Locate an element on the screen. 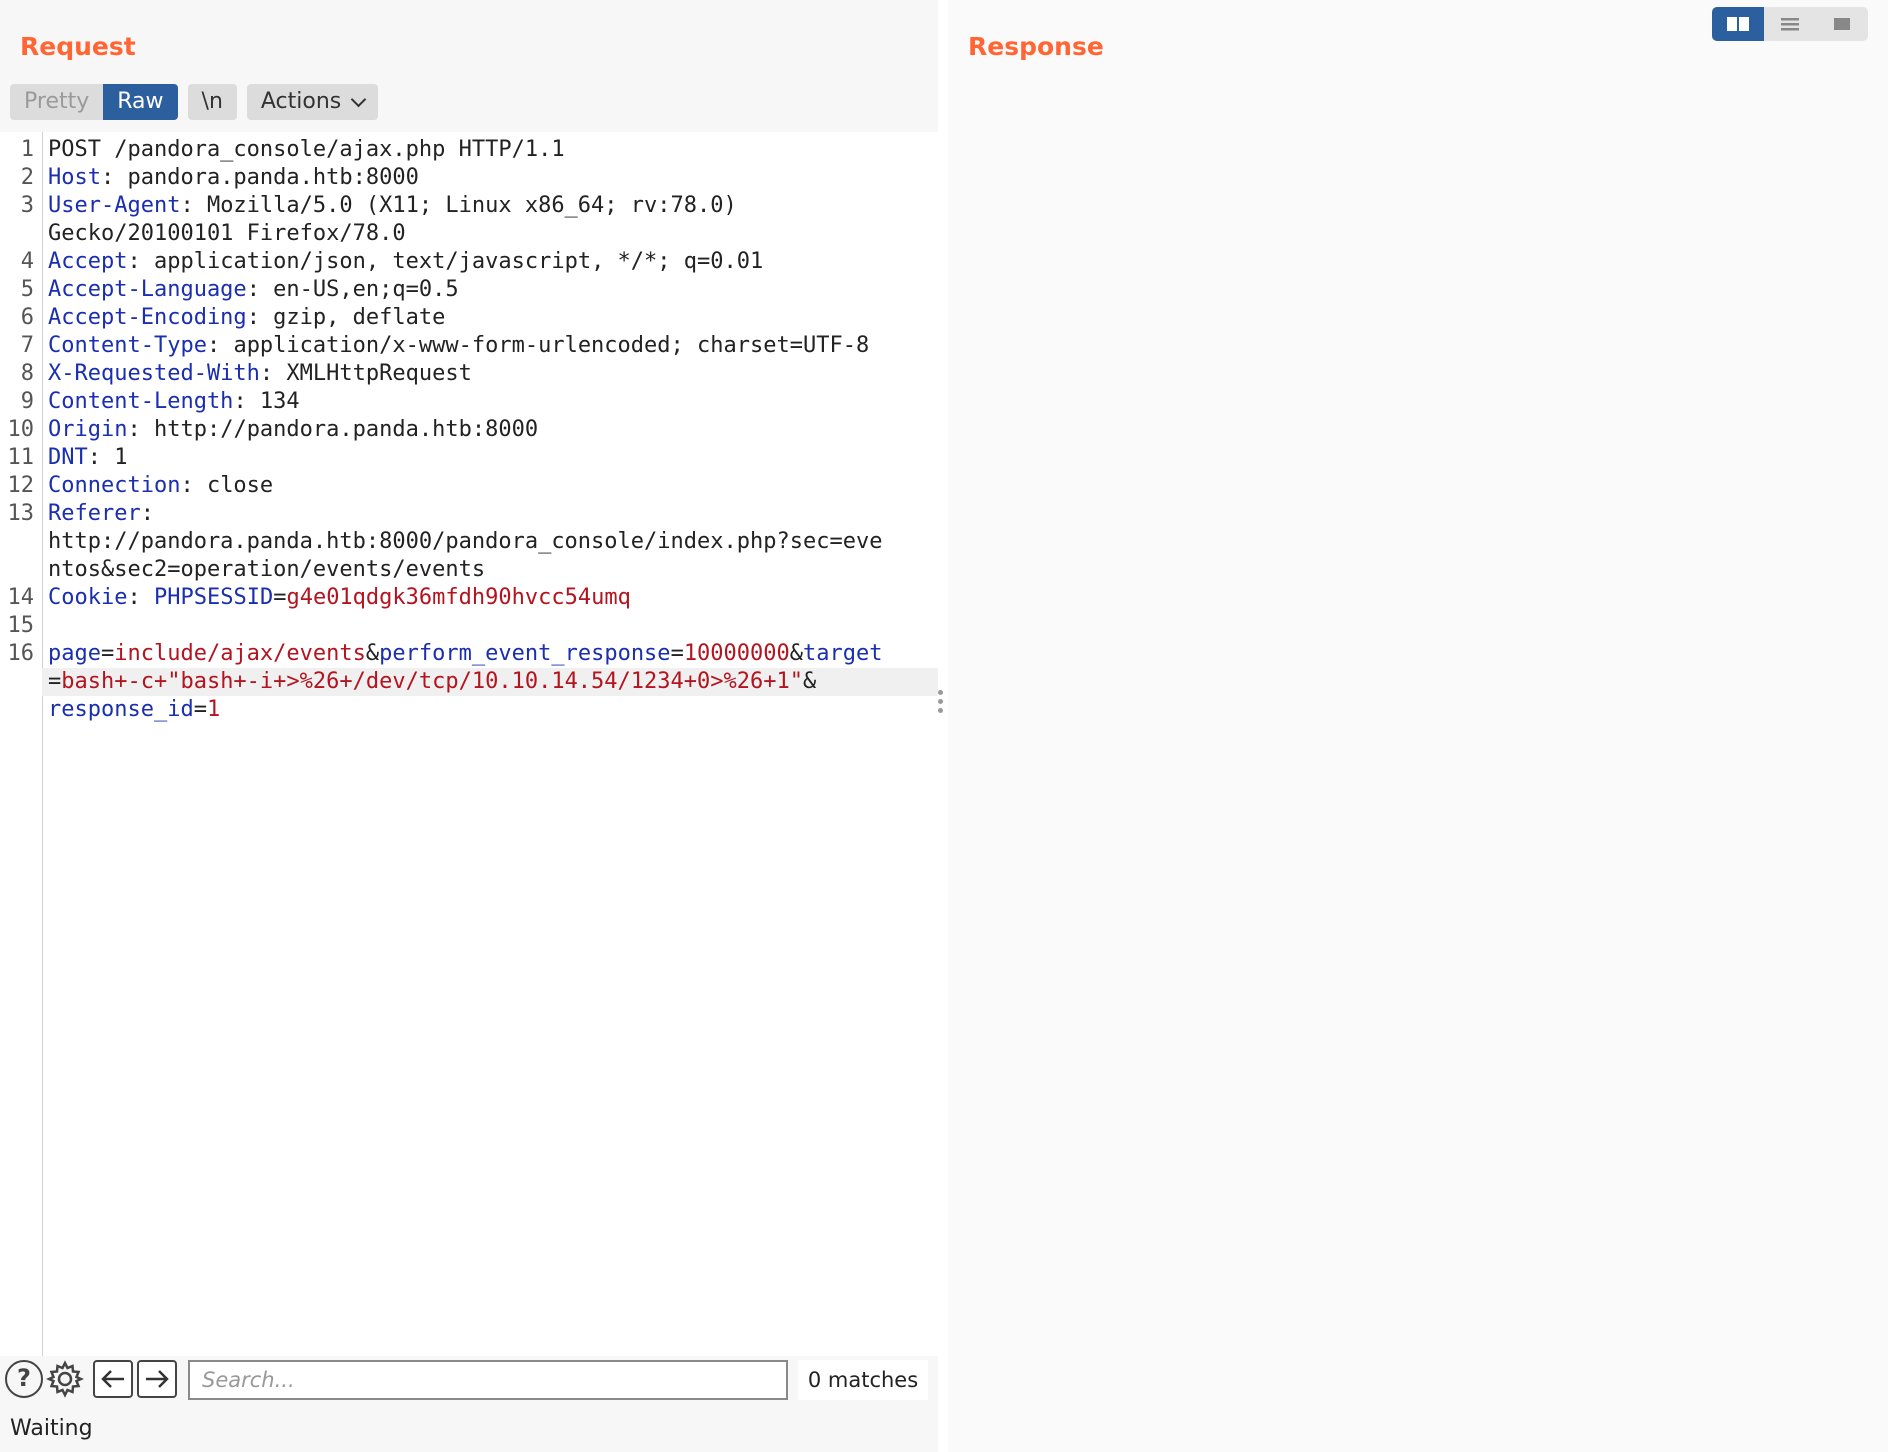  line-text: X-Requested-With: XMLHttpRequest is located at coordinates (260, 374).